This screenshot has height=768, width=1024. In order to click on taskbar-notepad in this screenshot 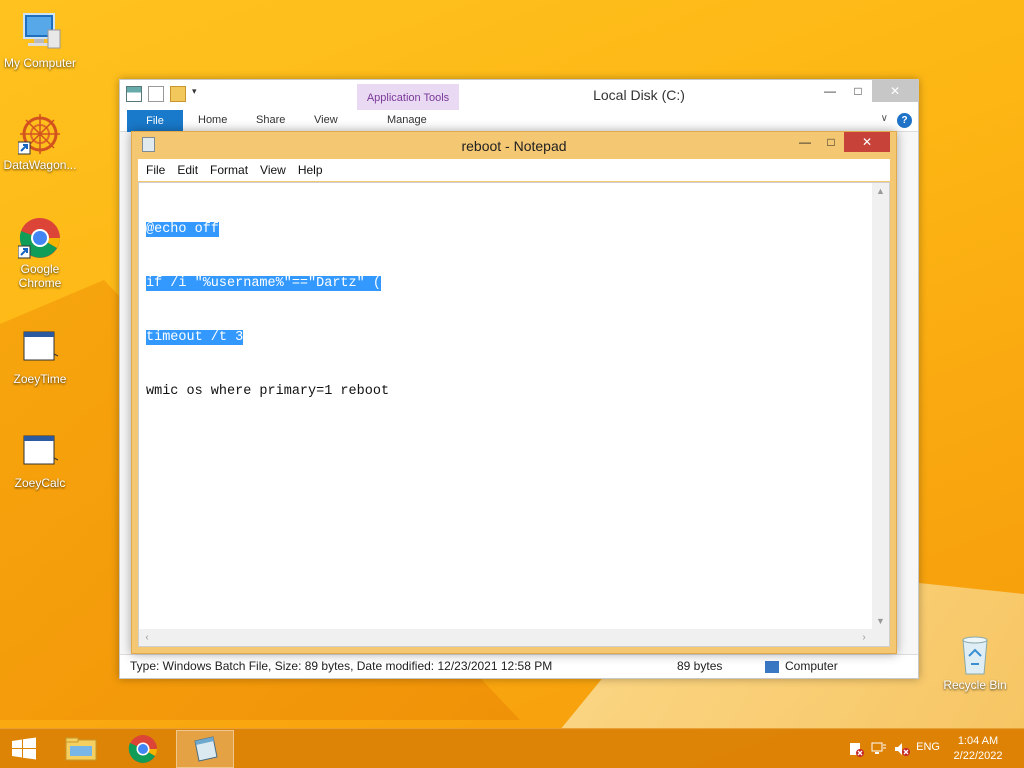, I will do `click(205, 749)`.